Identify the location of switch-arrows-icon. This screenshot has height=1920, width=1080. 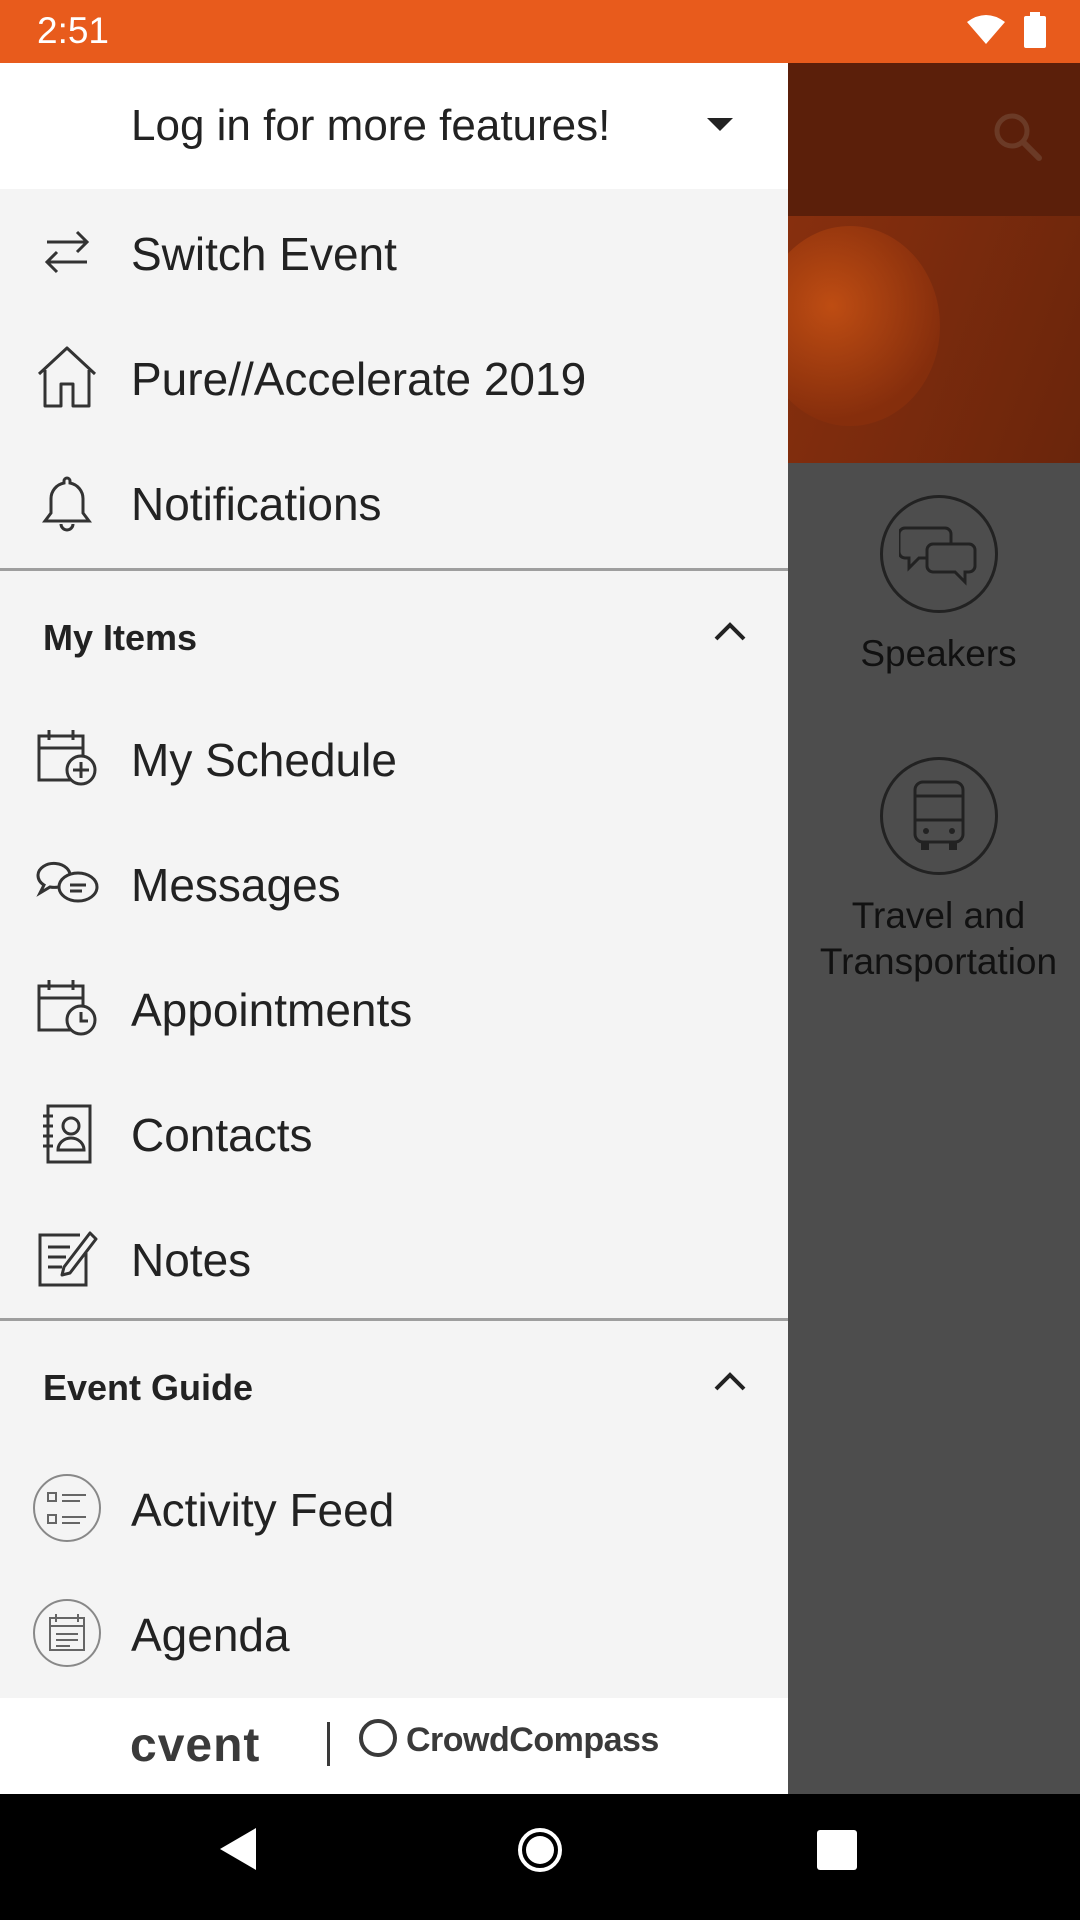
(67, 252).